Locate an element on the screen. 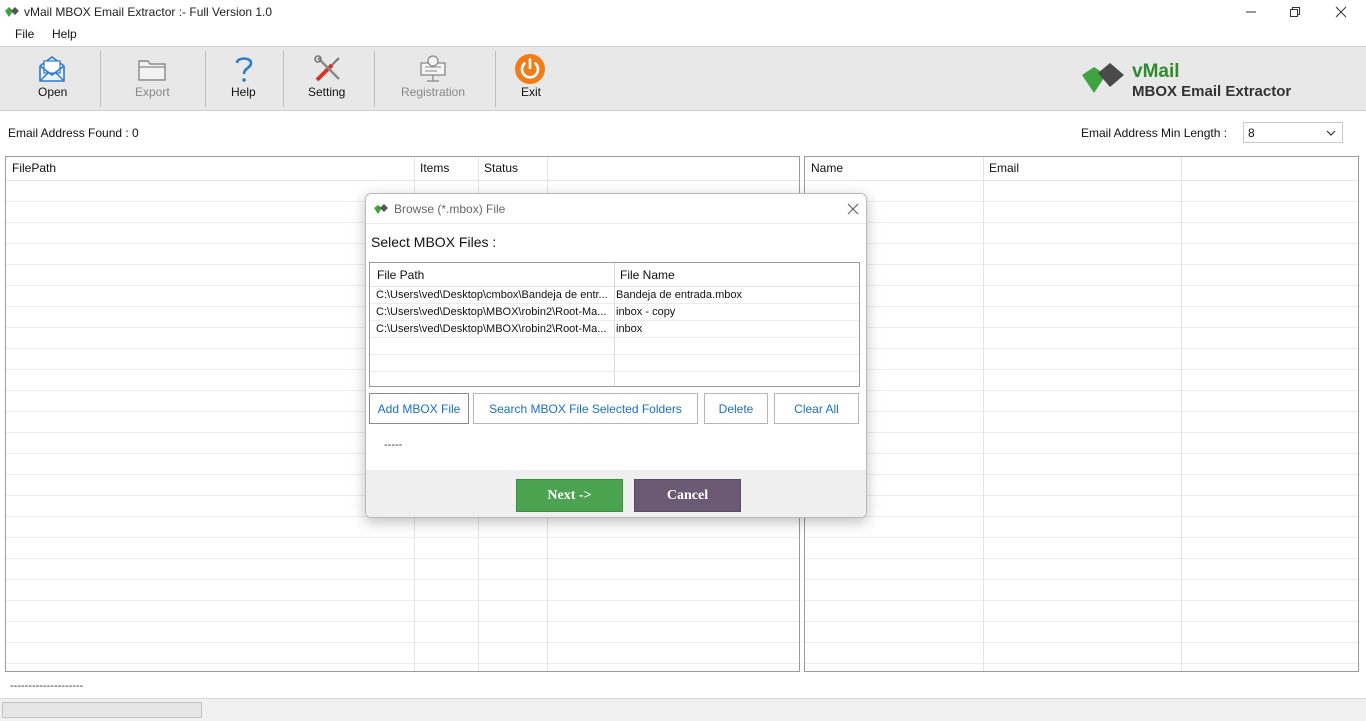 The image size is (1366, 721). dialog-footer: Next -> Cancel is located at coordinates (616, 493).